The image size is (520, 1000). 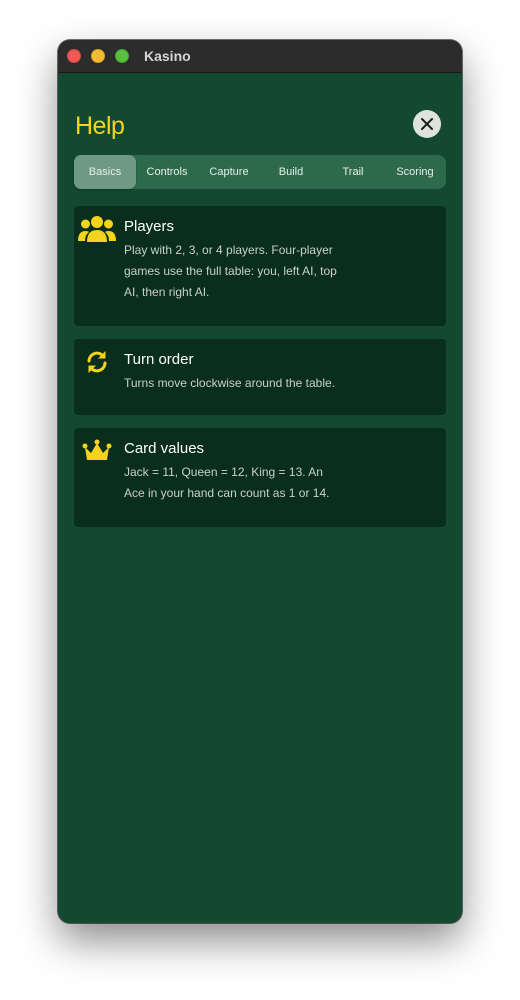 What do you see at coordinates (98, 56) in the screenshot?
I see `window-minimize-button` at bounding box center [98, 56].